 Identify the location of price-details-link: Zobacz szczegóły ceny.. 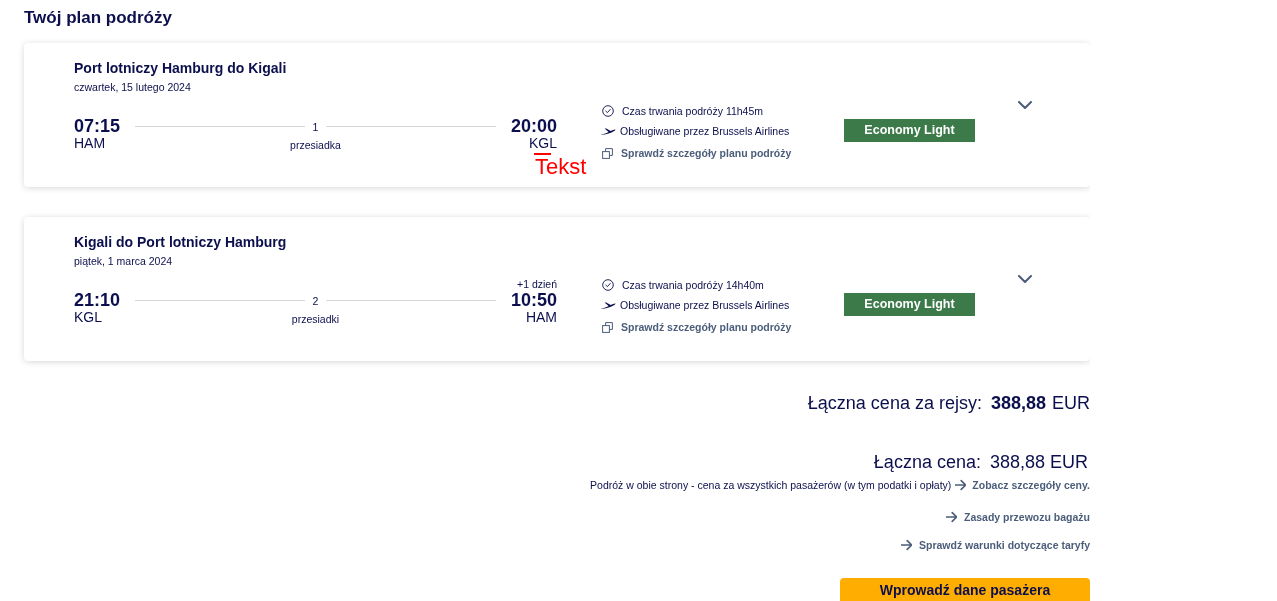
(1022, 485).